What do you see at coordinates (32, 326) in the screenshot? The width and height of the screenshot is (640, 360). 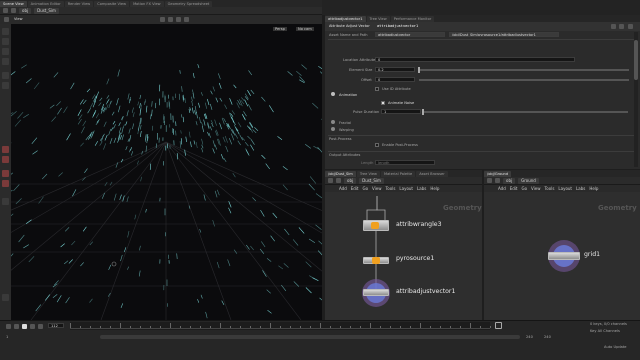 I see `step-forward-icon` at bounding box center [32, 326].